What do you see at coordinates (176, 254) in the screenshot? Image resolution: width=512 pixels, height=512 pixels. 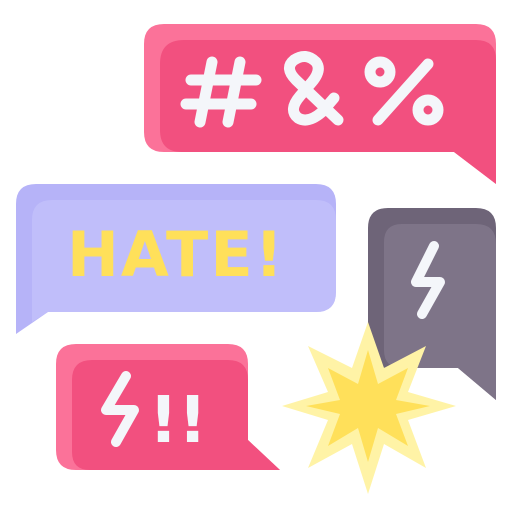 I see `hate-text: HATE!` at bounding box center [176, 254].